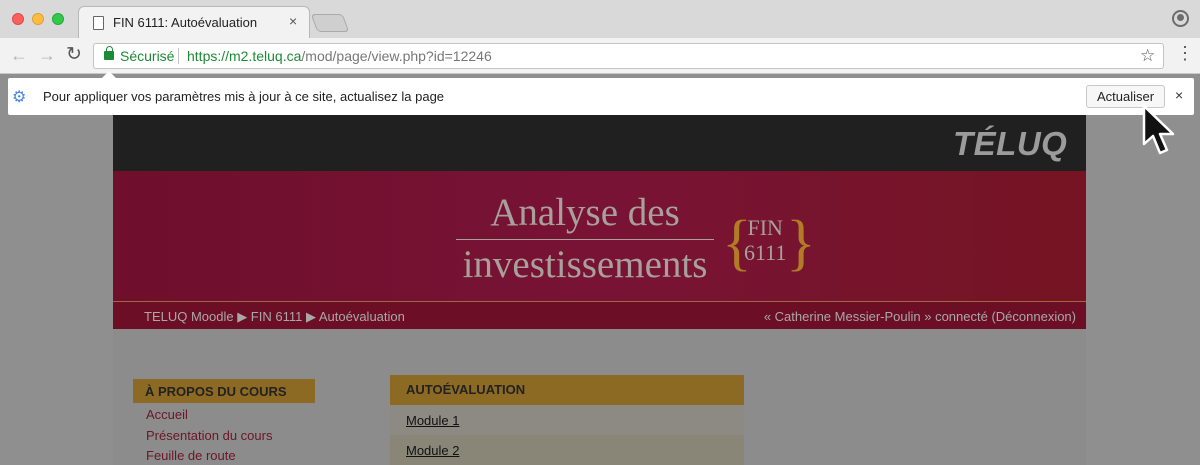  I want to click on about-course-heading-text: À PROPOS DU COURS, so click(216, 391).